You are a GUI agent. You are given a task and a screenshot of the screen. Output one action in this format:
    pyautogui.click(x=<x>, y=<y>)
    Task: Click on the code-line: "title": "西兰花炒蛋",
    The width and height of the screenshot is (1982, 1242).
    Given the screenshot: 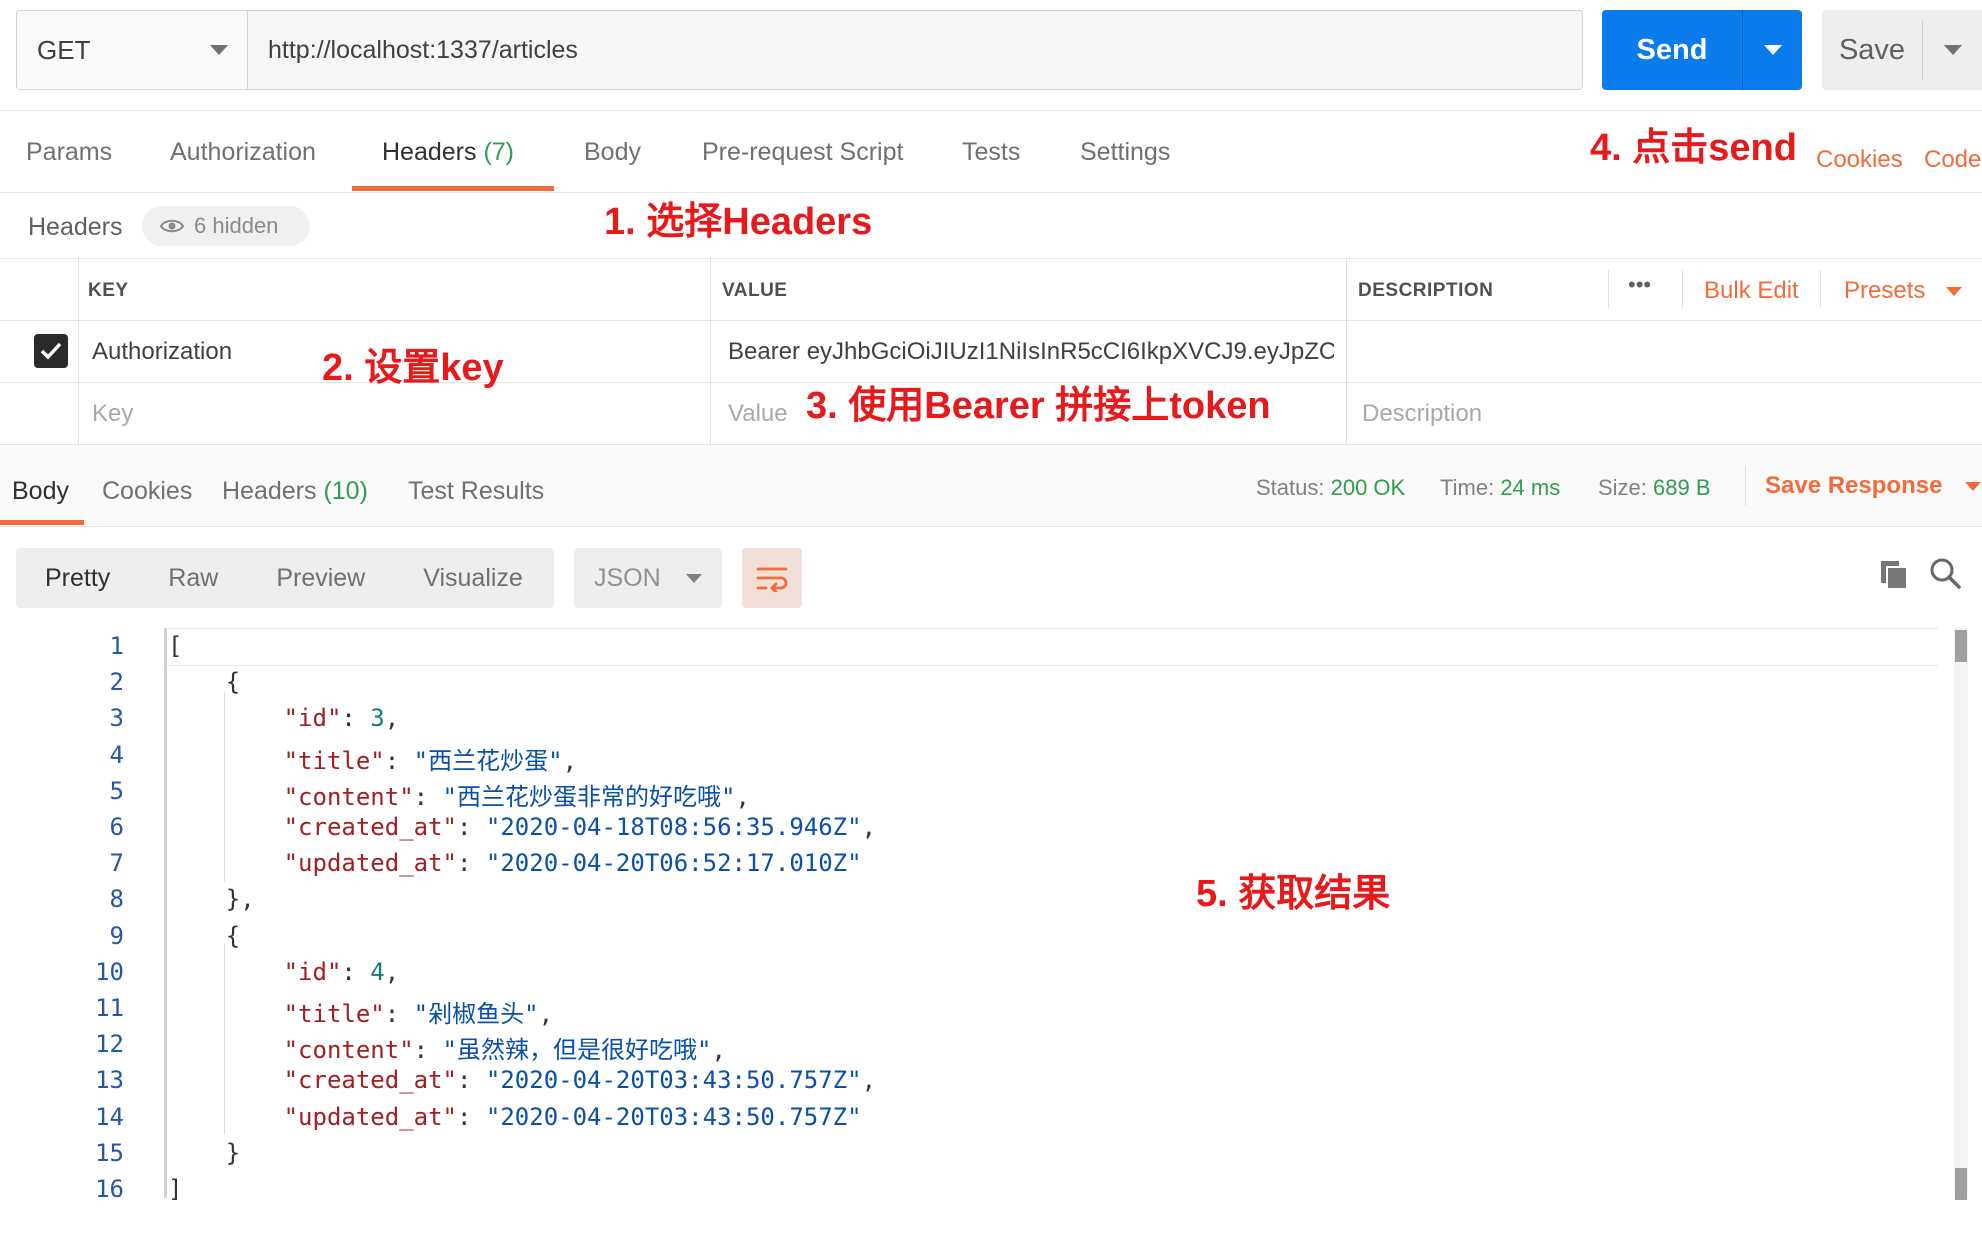 What is the action you would take?
    pyautogui.click(x=372, y=758)
    